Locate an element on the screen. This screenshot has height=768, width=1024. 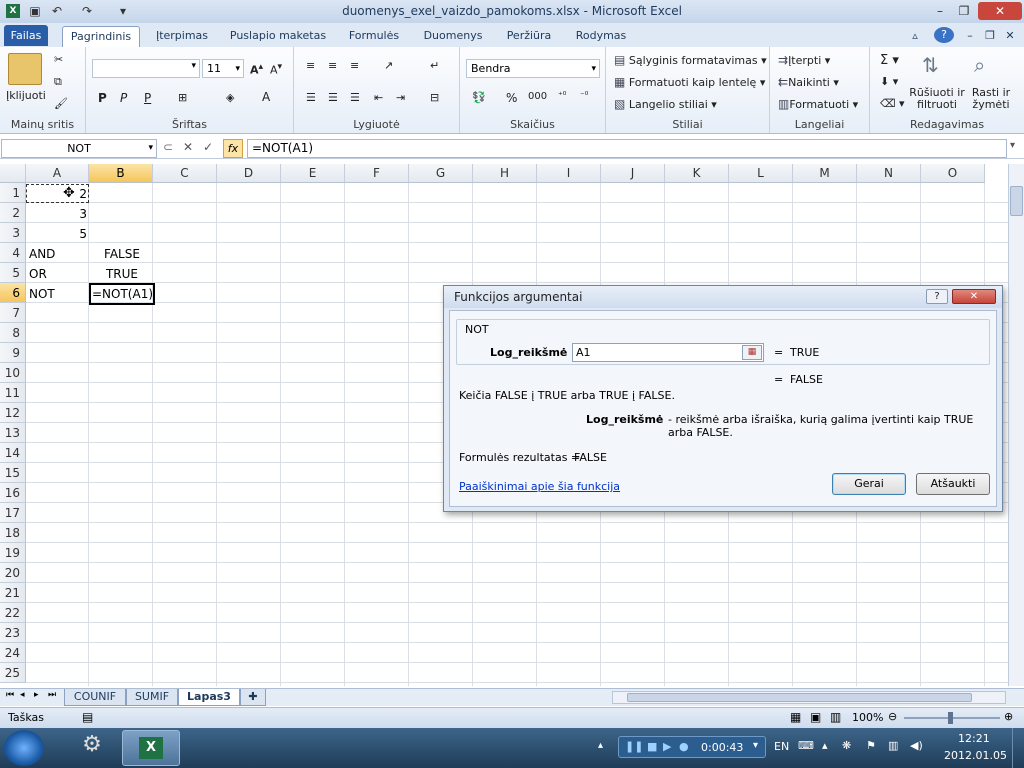
cell-A5: OR is located at coordinates (58, 274).